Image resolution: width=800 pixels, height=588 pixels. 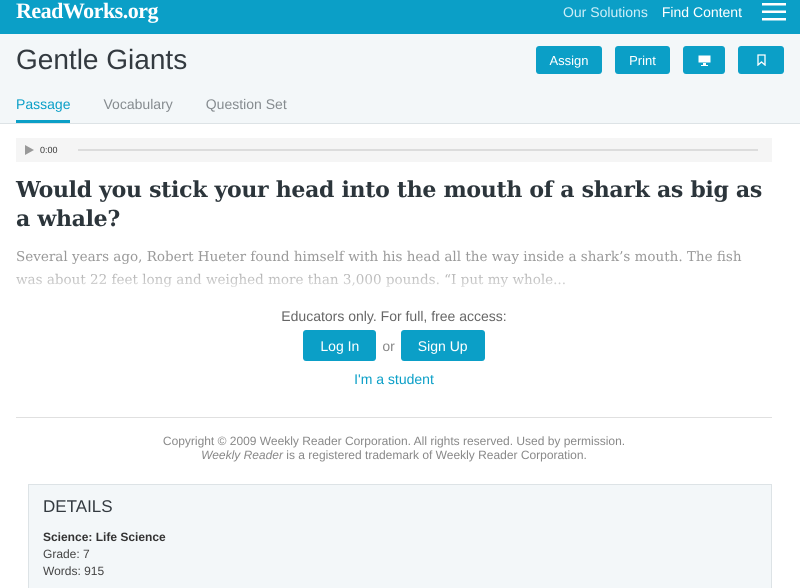 What do you see at coordinates (246, 104) in the screenshot?
I see `tab: Question Set` at bounding box center [246, 104].